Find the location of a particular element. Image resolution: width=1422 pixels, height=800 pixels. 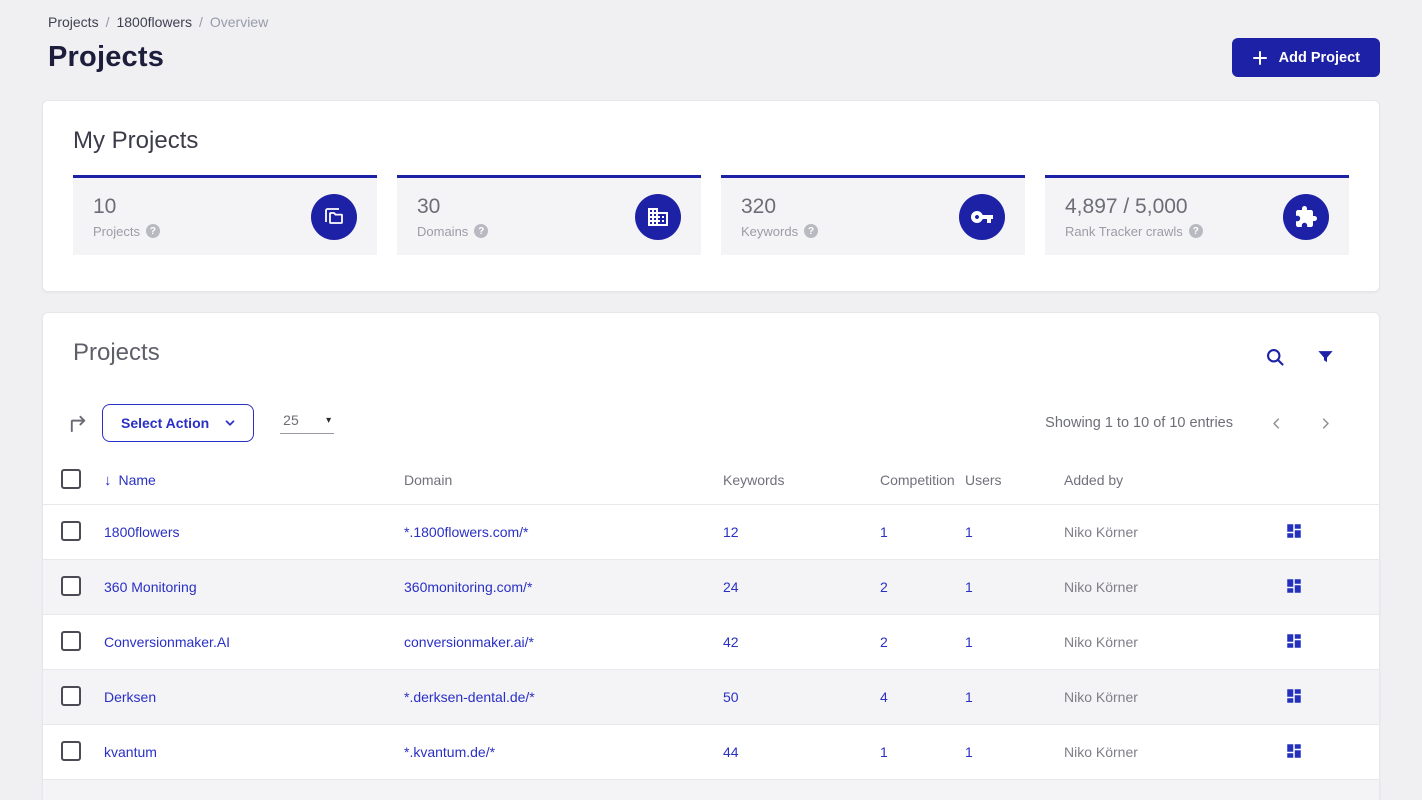

select-action-dropdown: Select Action is located at coordinates (178, 423).